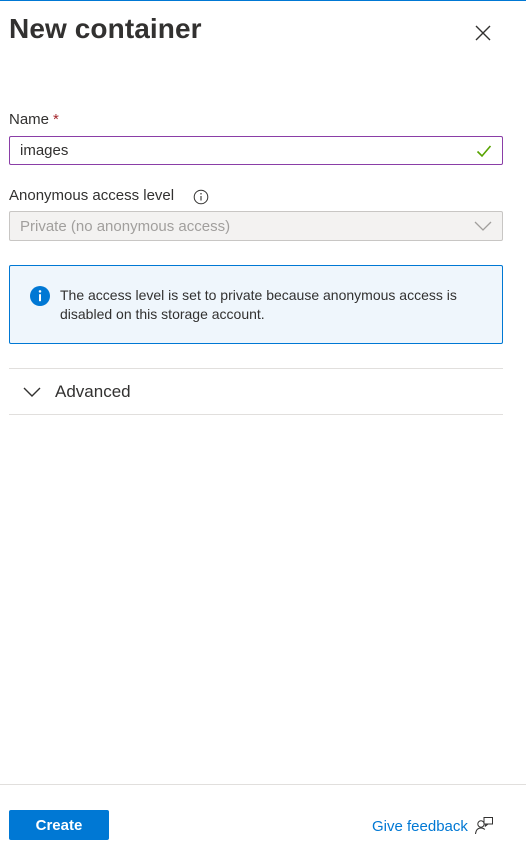  What do you see at coordinates (263, 784) in the screenshot?
I see `footer-divider` at bounding box center [263, 784].